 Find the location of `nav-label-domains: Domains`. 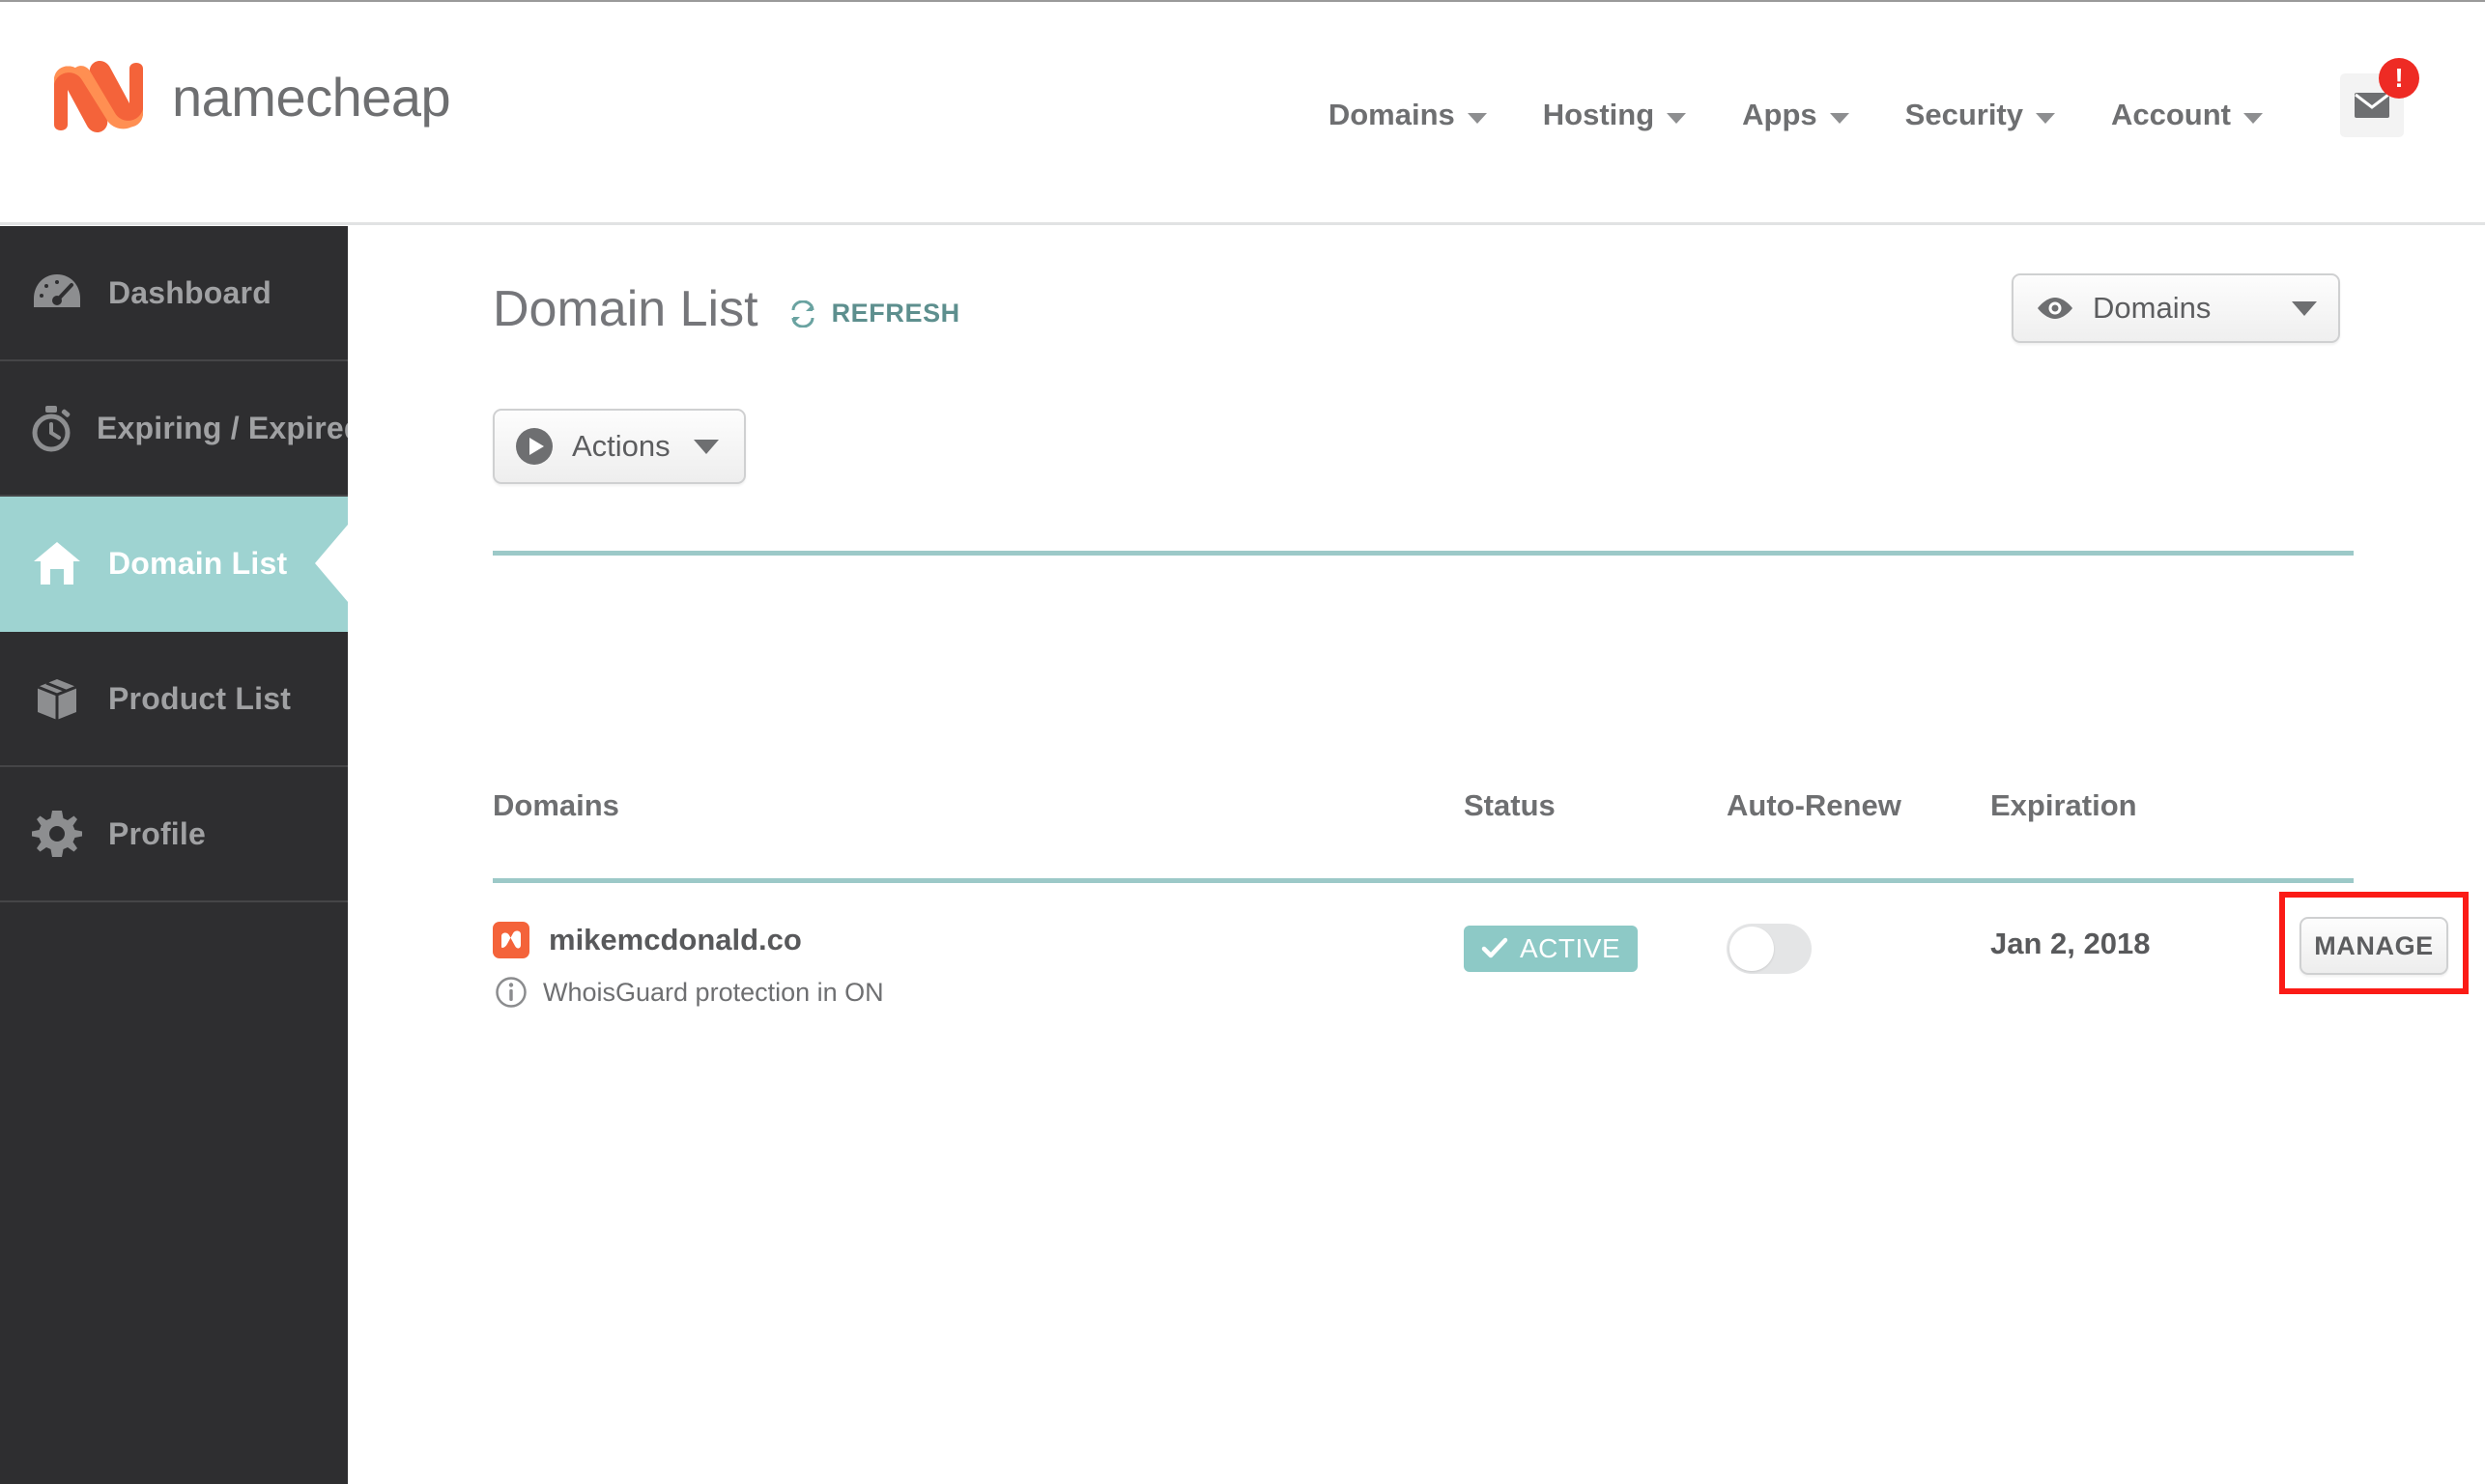

nav-label-domains: Domains is located at coordinates (1391, 115).